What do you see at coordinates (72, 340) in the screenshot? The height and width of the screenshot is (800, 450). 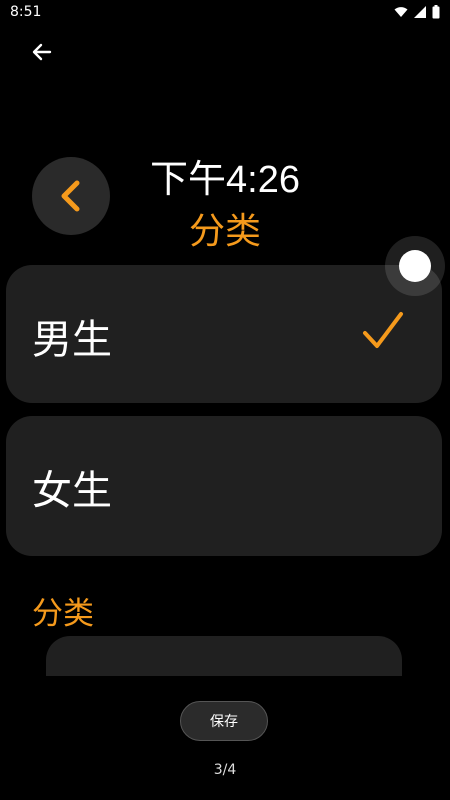 I see `option-label: 男生` at bounding box center [72, 340].